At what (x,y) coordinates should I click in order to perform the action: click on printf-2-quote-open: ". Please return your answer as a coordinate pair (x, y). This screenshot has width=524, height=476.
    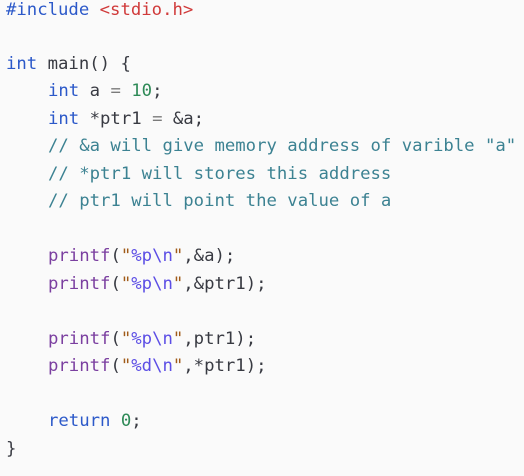
    Looking at the image, I should click on (126, 284).